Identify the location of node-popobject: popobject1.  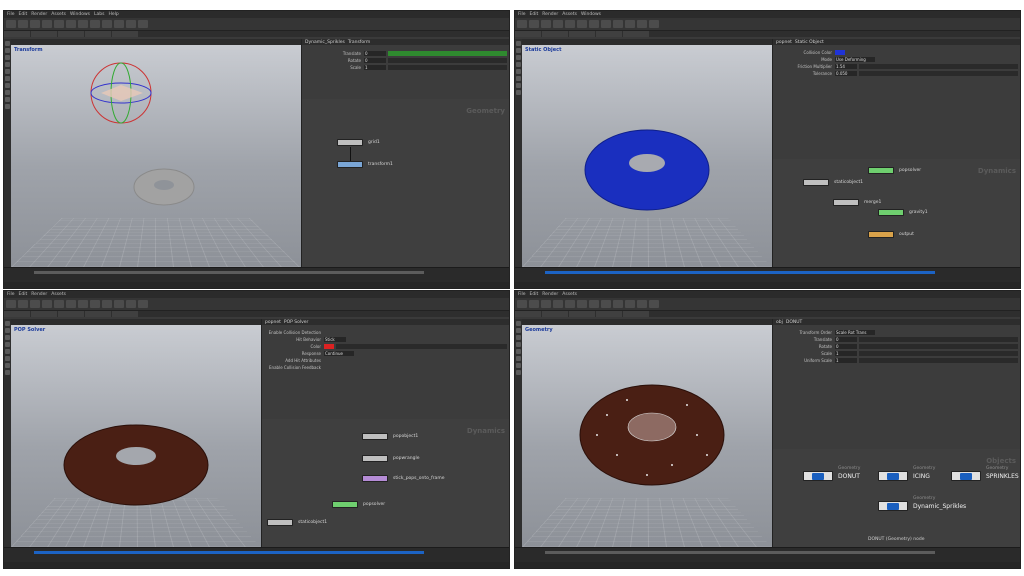
(390, 436).